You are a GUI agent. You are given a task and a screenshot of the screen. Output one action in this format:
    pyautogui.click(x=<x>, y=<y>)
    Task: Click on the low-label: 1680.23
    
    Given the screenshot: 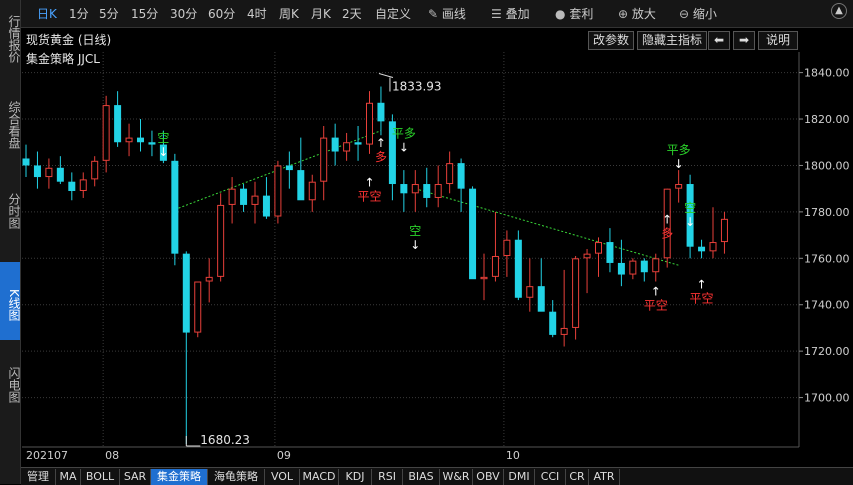 What is the action you would take?
    pyautogui.click(x=225, y=440)
    